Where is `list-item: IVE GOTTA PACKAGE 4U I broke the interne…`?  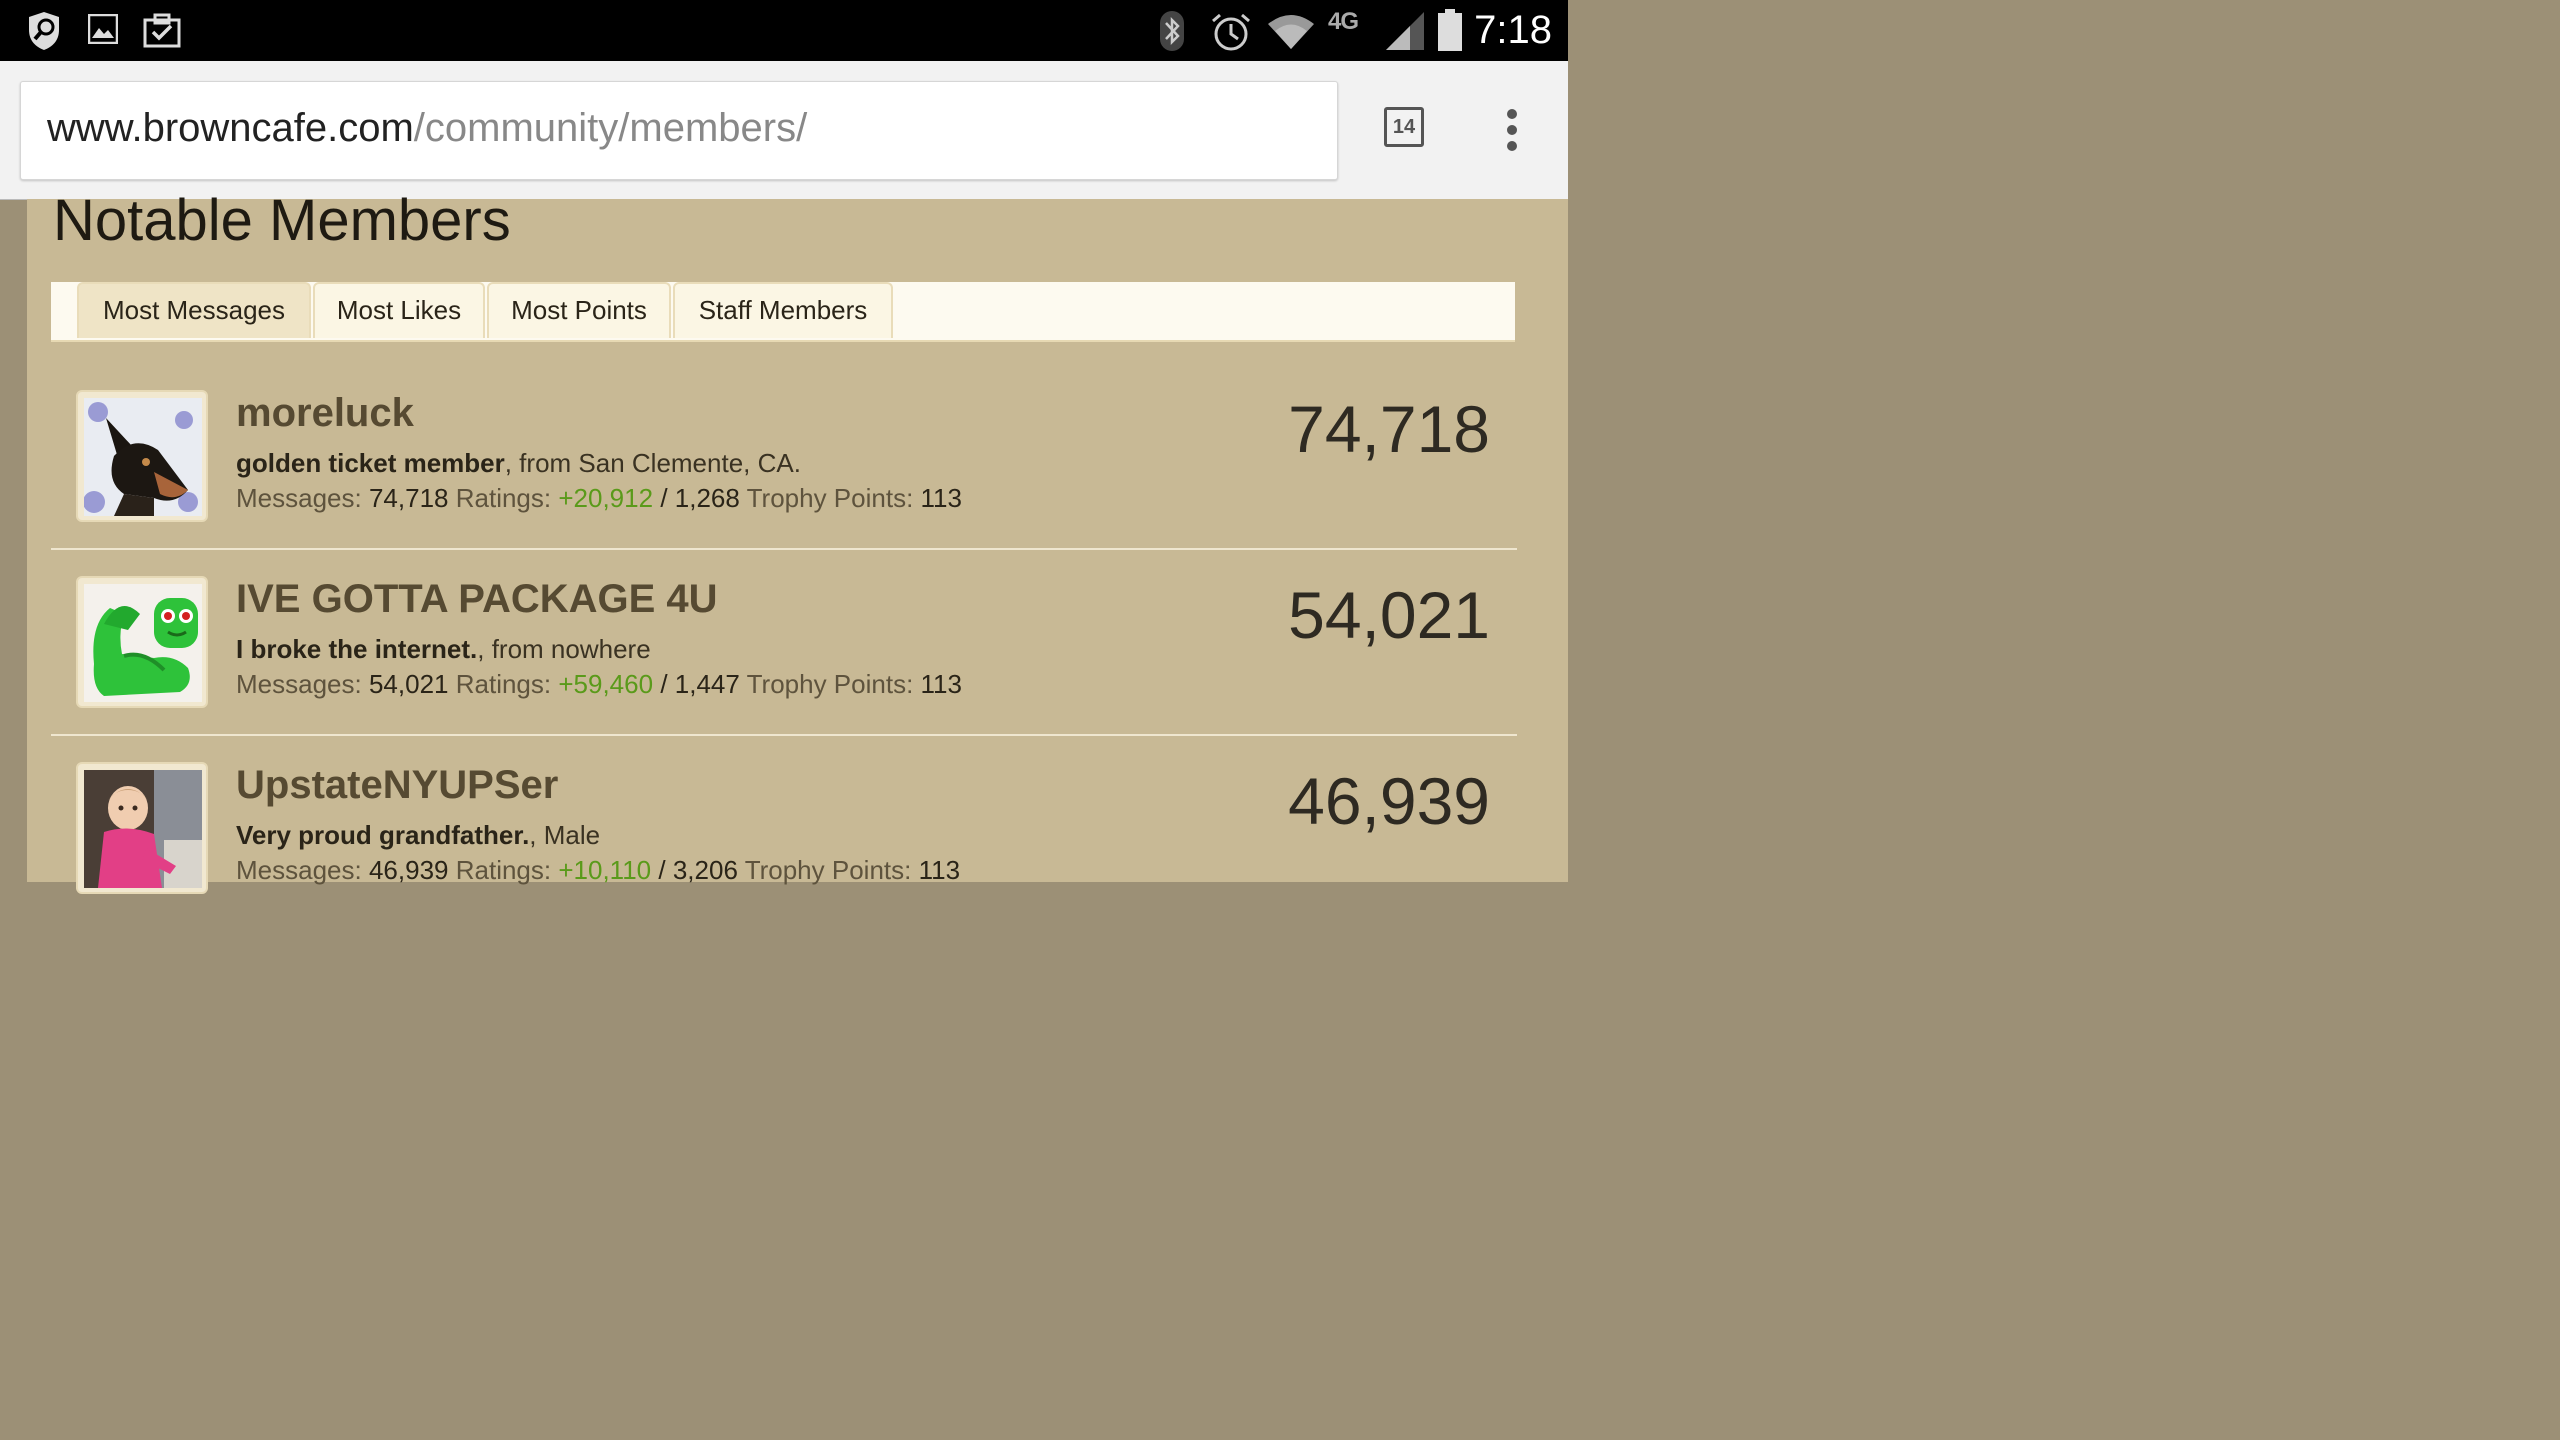 list-item: IVE GOTTA PACKAGE 4U I broke the interne… is located at coordinates (784, 660).